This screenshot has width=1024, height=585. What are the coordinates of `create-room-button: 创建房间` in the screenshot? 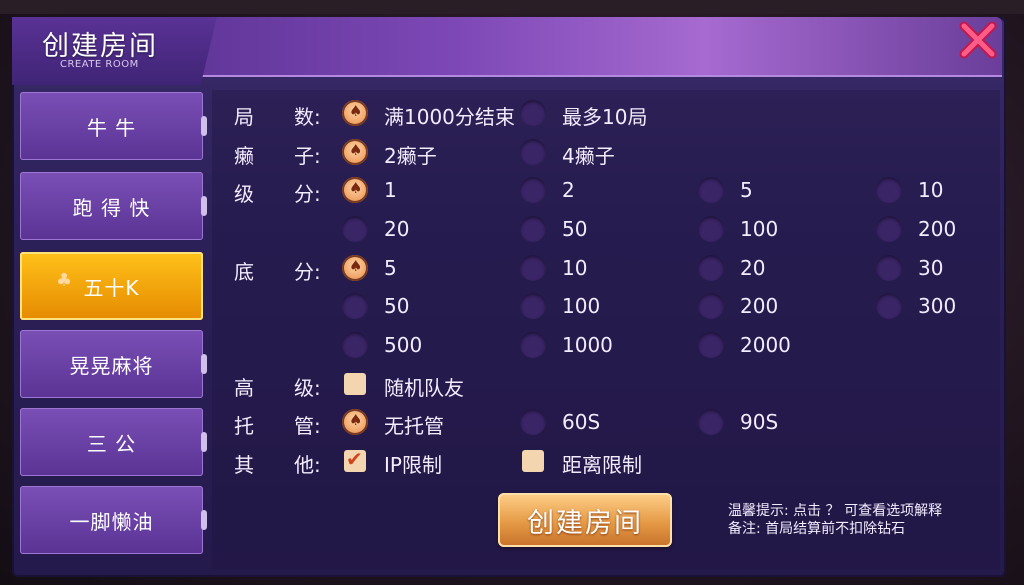 It's located at (585, 520).